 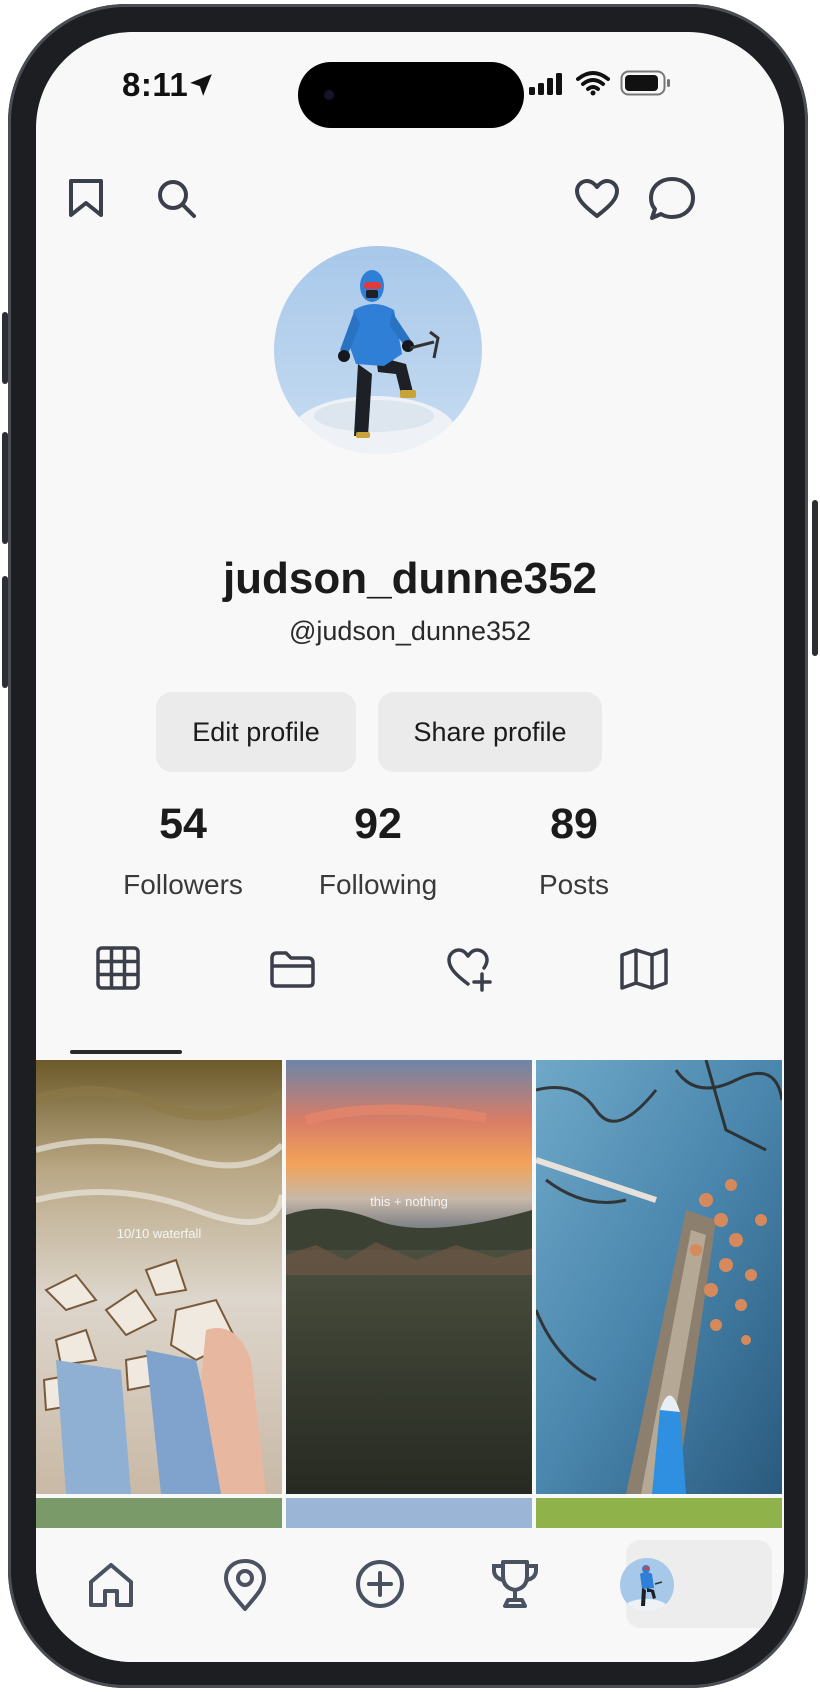 I want to click on stat-posts: 89 Posts, so click(x=574, y=850).